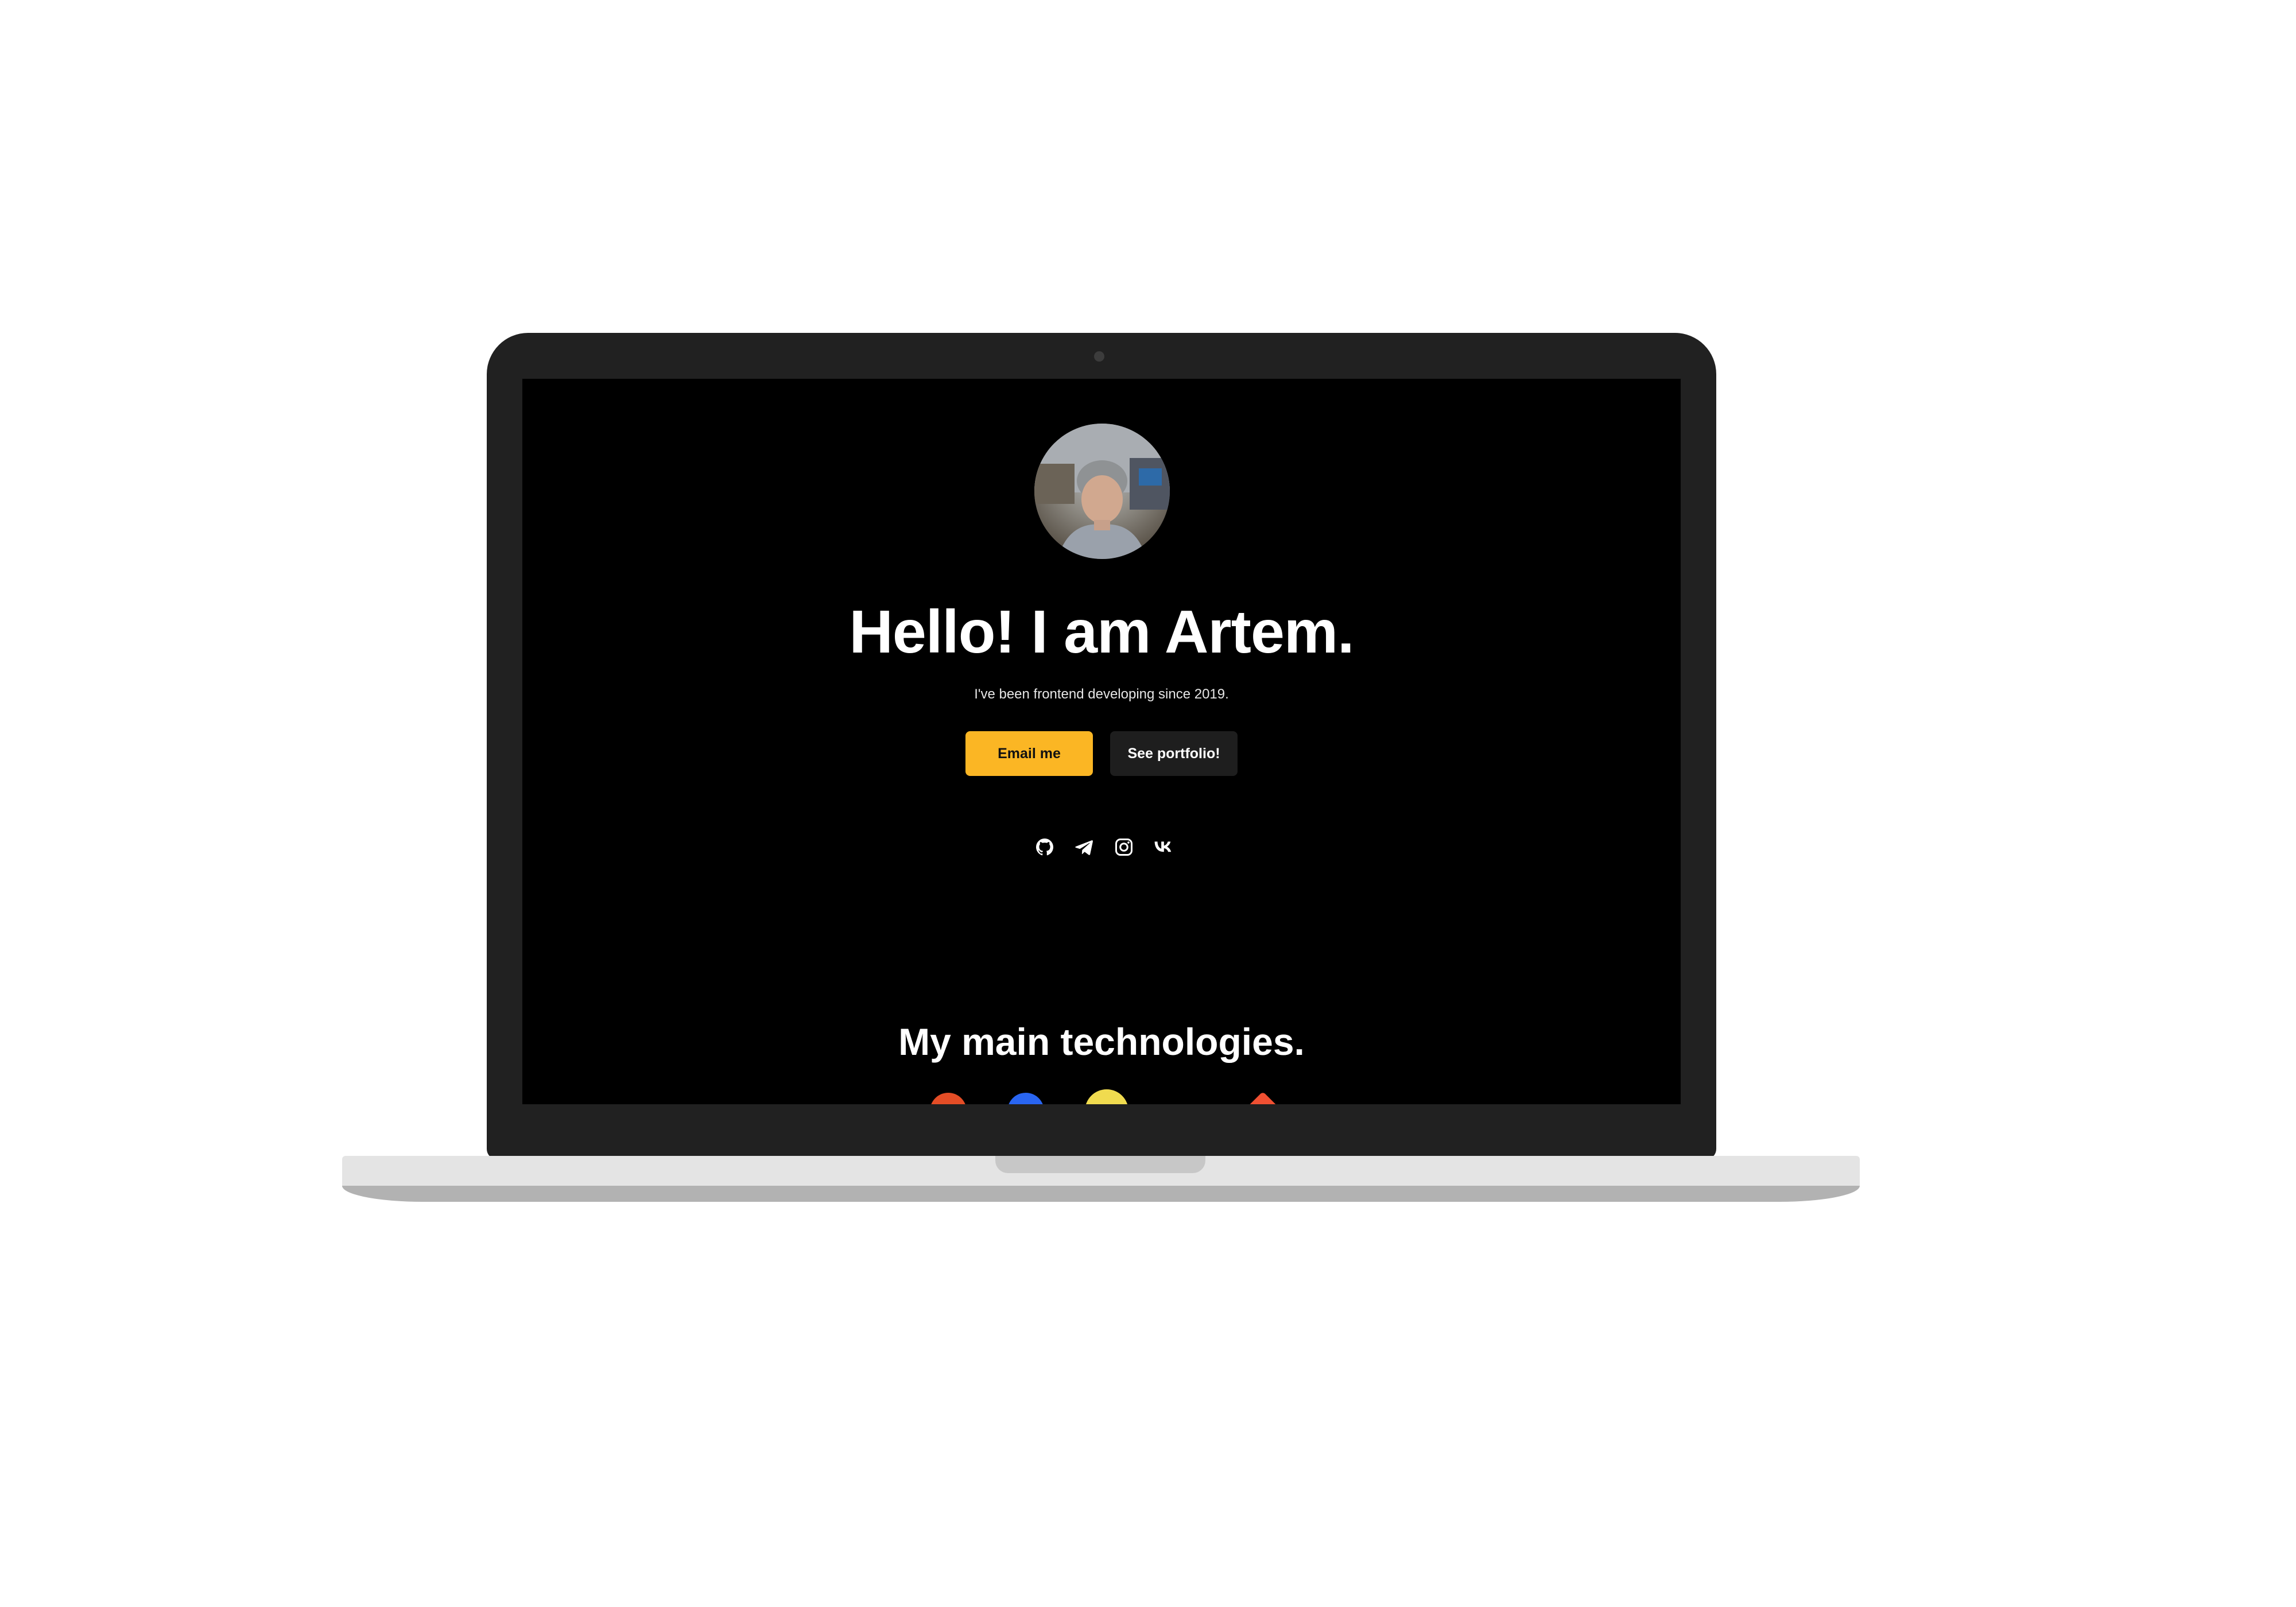 This screenshot has width=2296, height=1607. Describe the element at coordinates (1099, 356) in the screenshot. I see `camera-icon` at that location.